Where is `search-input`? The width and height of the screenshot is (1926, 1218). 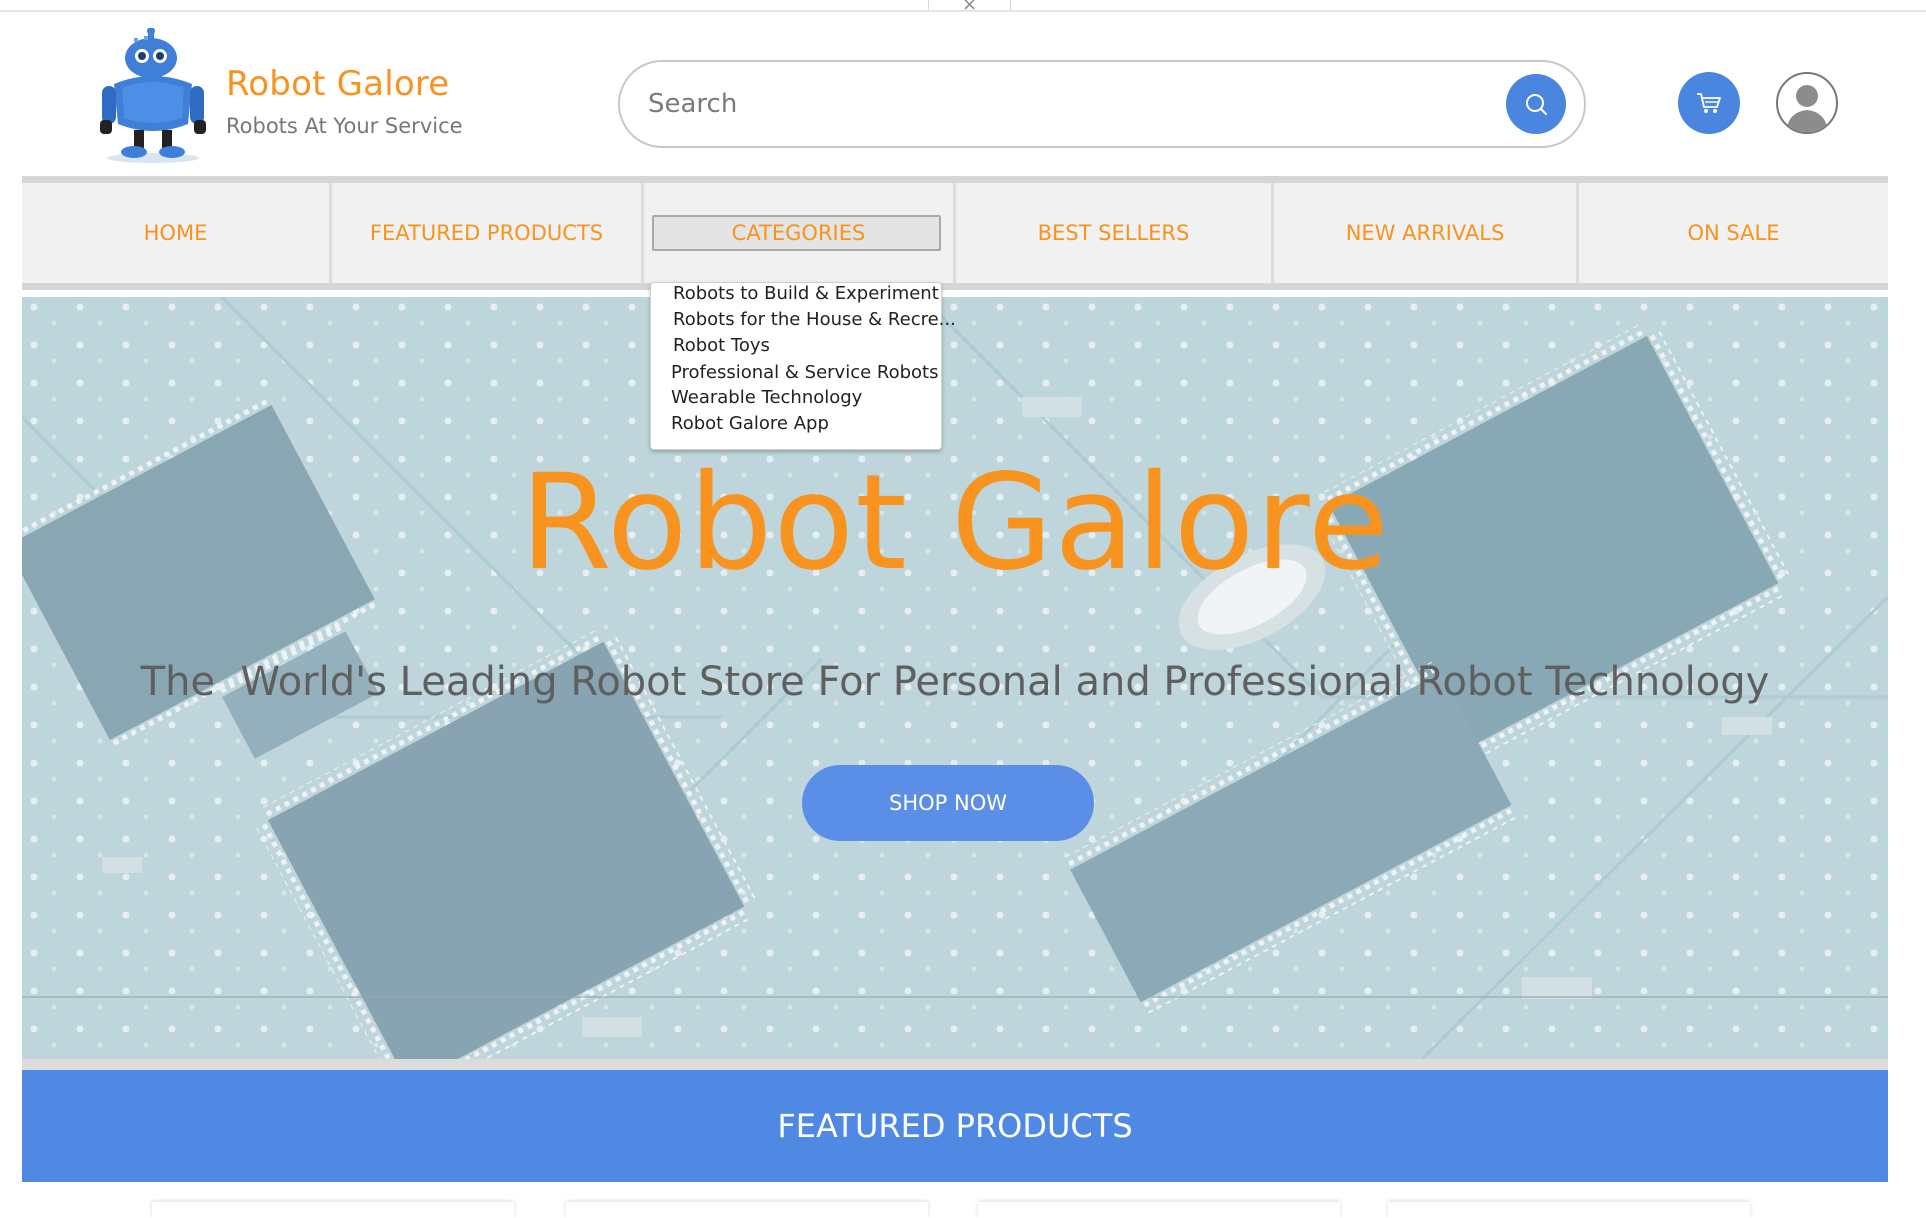 search-input is located at coordinates (1058, 104).